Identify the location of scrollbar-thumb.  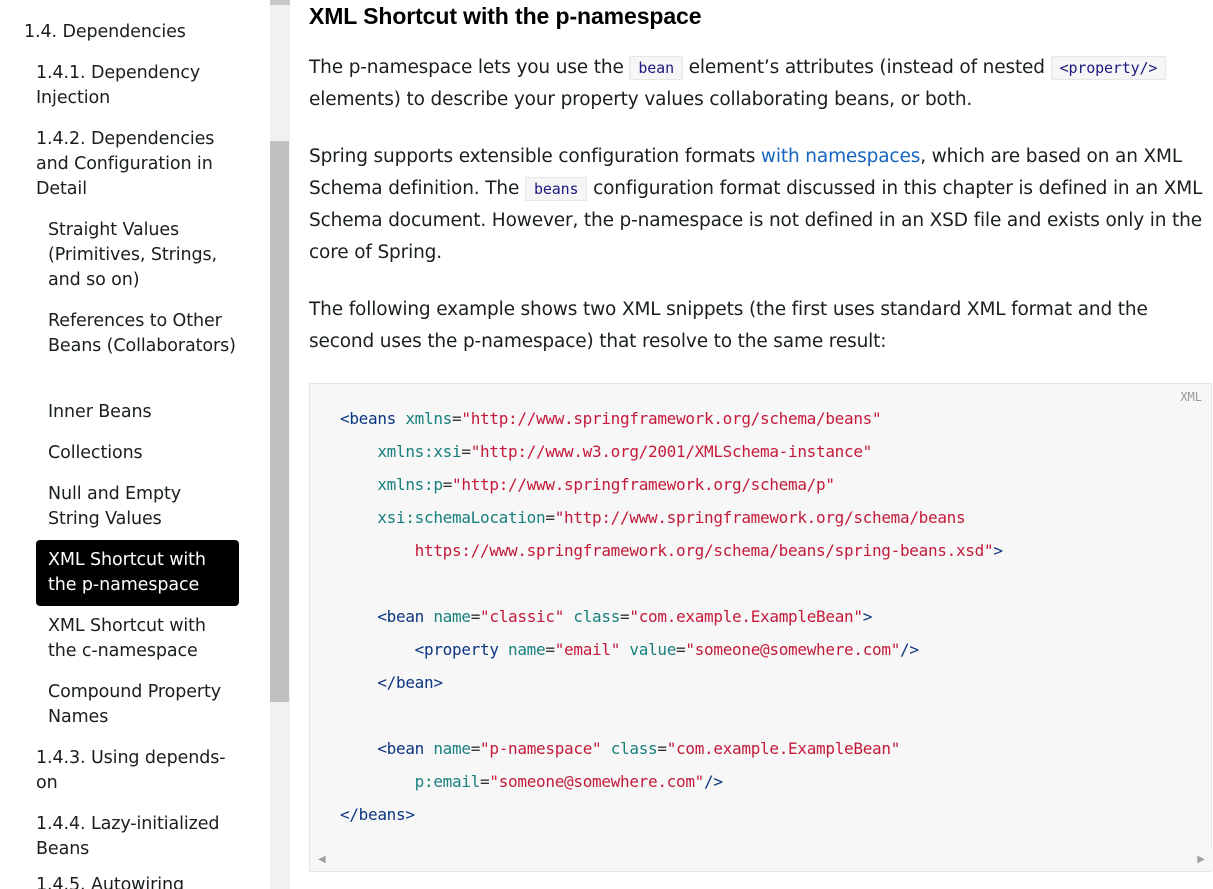
(279, 421).